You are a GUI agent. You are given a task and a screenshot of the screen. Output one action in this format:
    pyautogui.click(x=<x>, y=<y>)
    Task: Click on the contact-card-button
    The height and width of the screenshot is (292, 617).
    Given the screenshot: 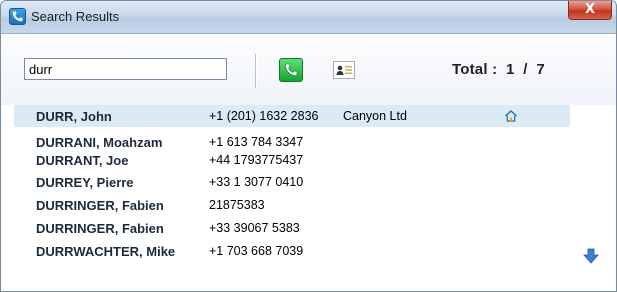 What is the action you would take?
    pyautogui.click(x=344, y=70)
    